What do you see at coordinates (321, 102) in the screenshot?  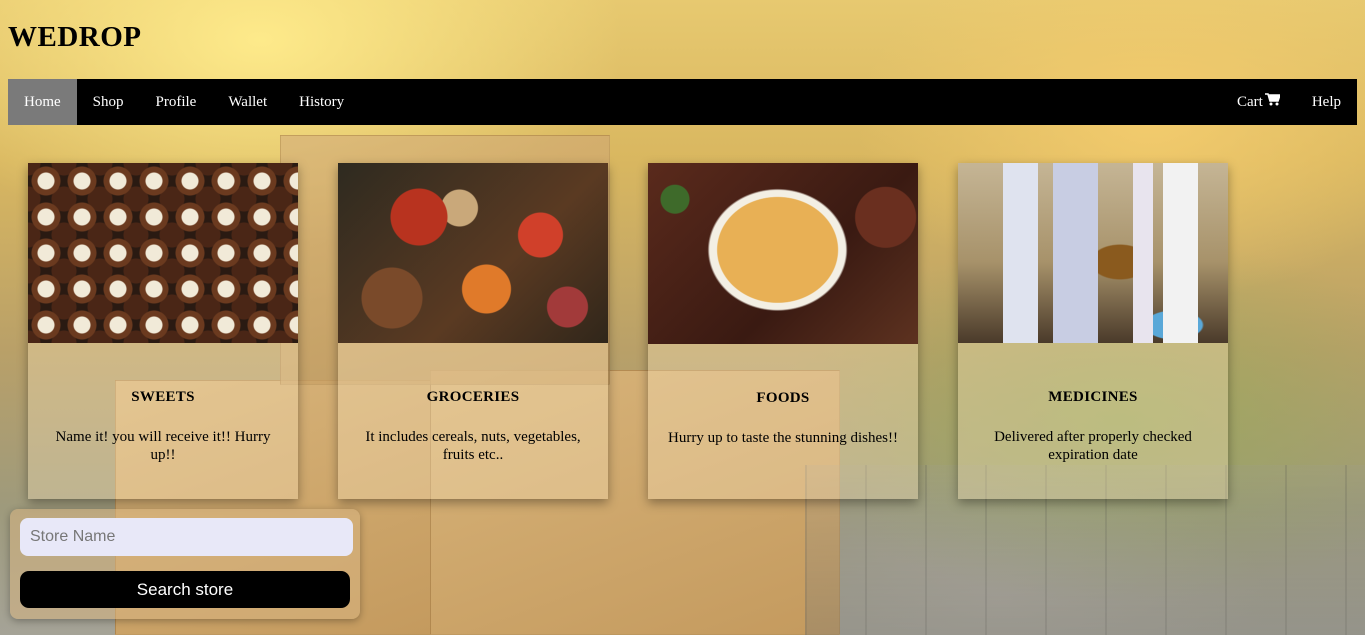 I see `nav-history: History` at bounding box center [321, 102].